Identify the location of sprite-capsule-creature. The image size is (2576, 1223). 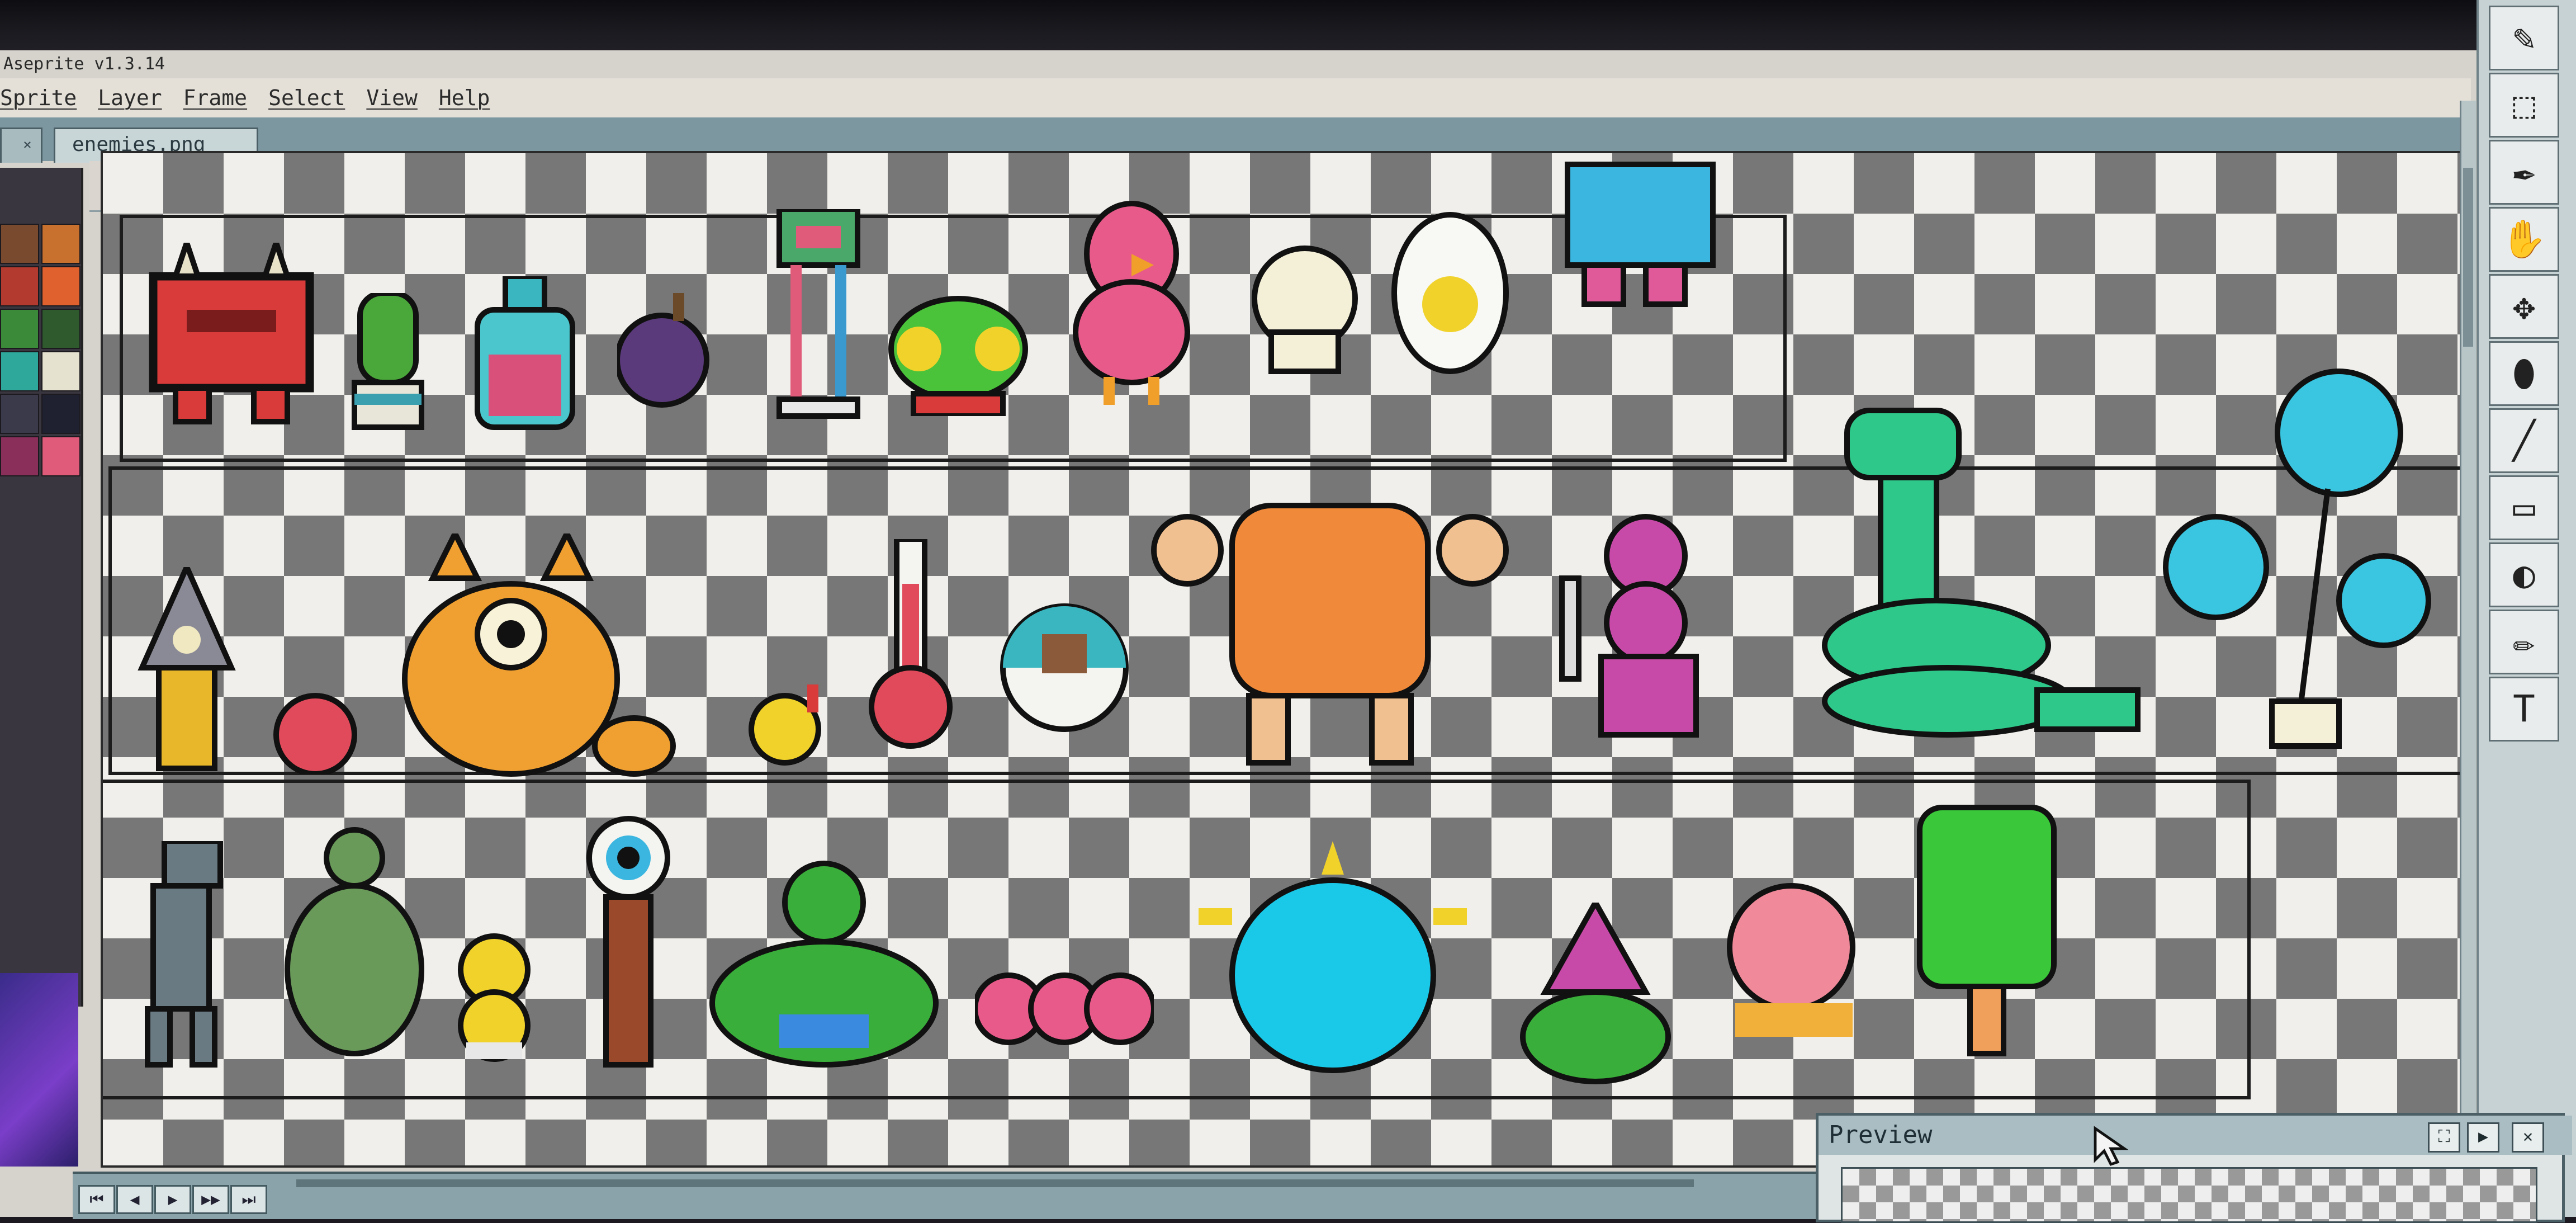
(1064, 668).